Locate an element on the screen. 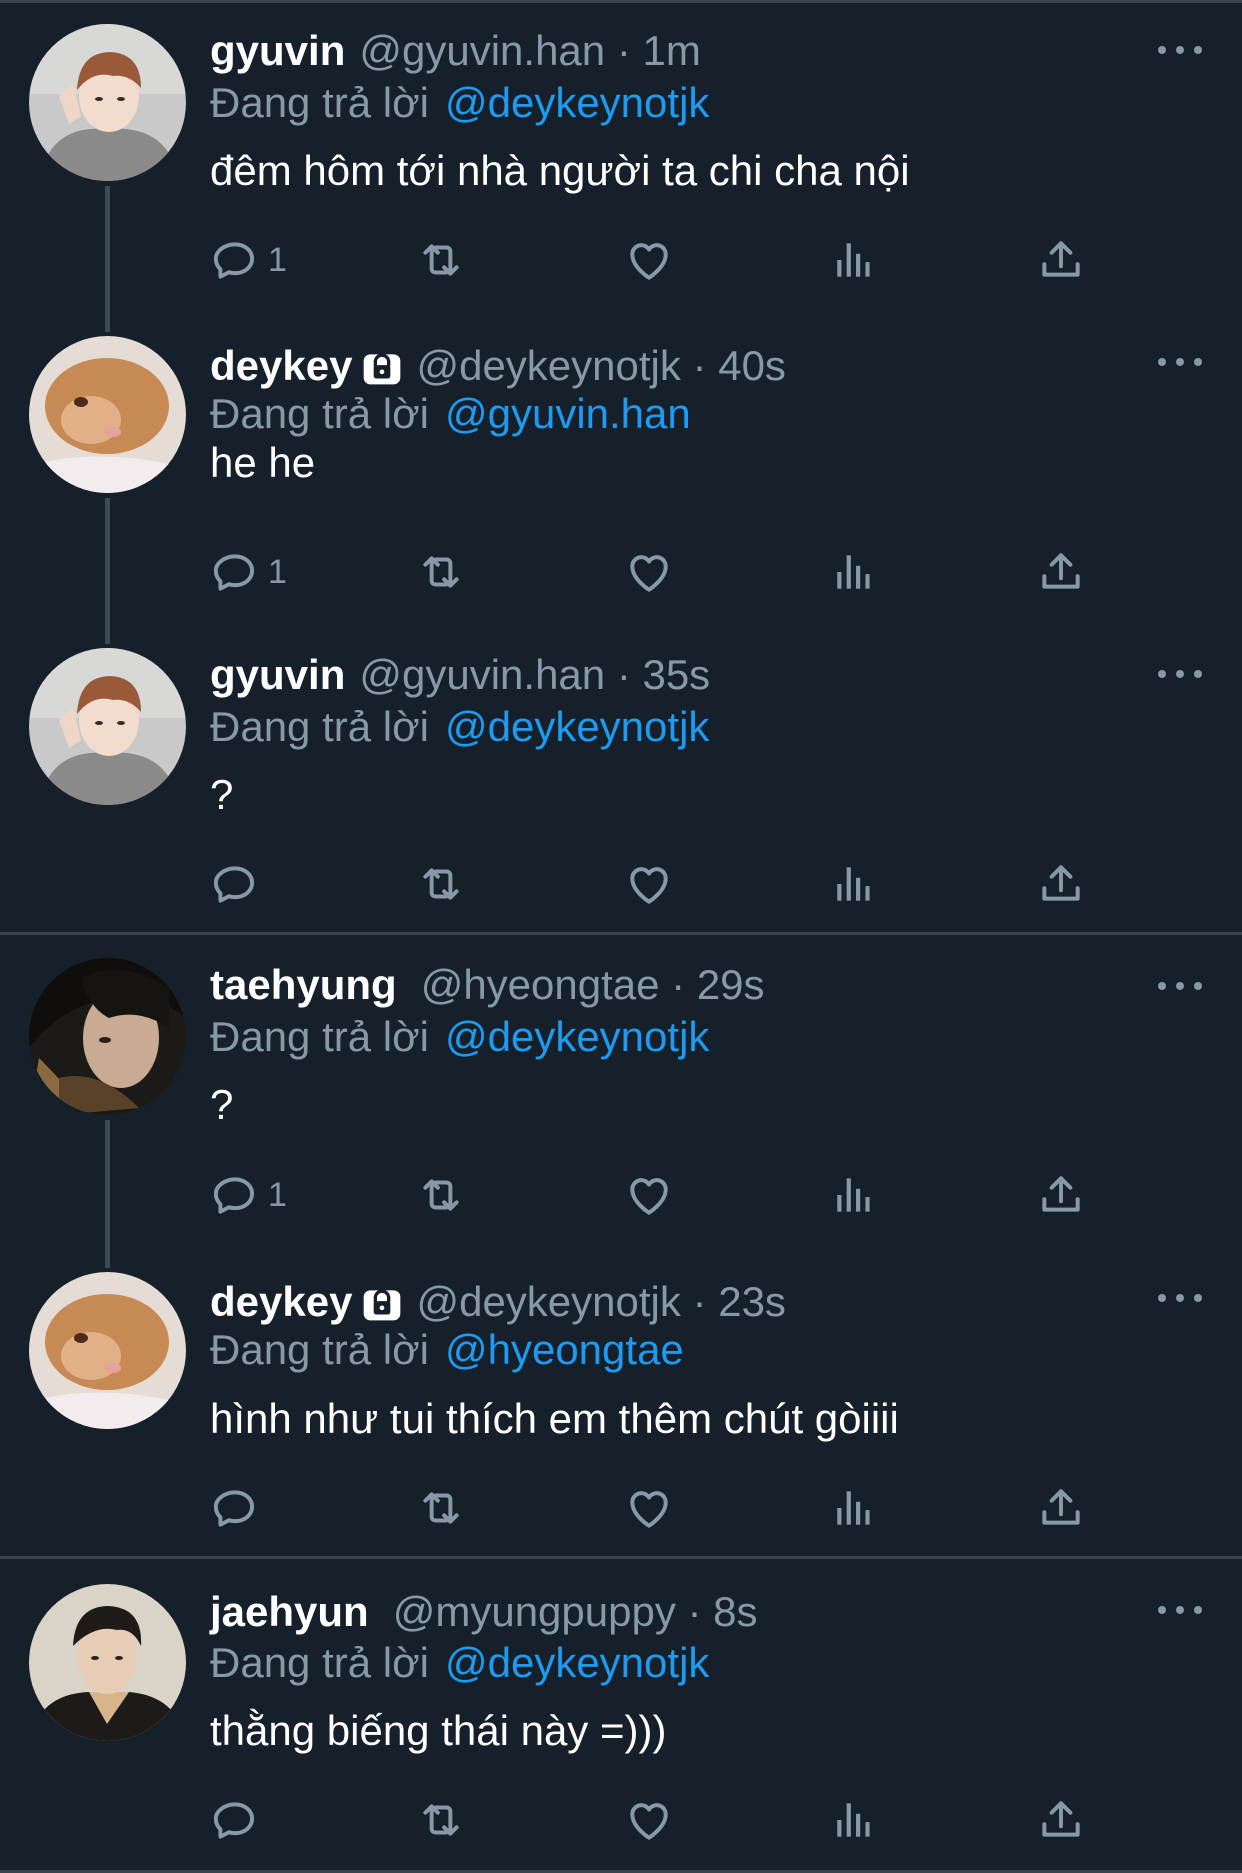 This screenshot has height=1873, width=1242. display-name: jaehyun is located at coordinates (289, 1612).